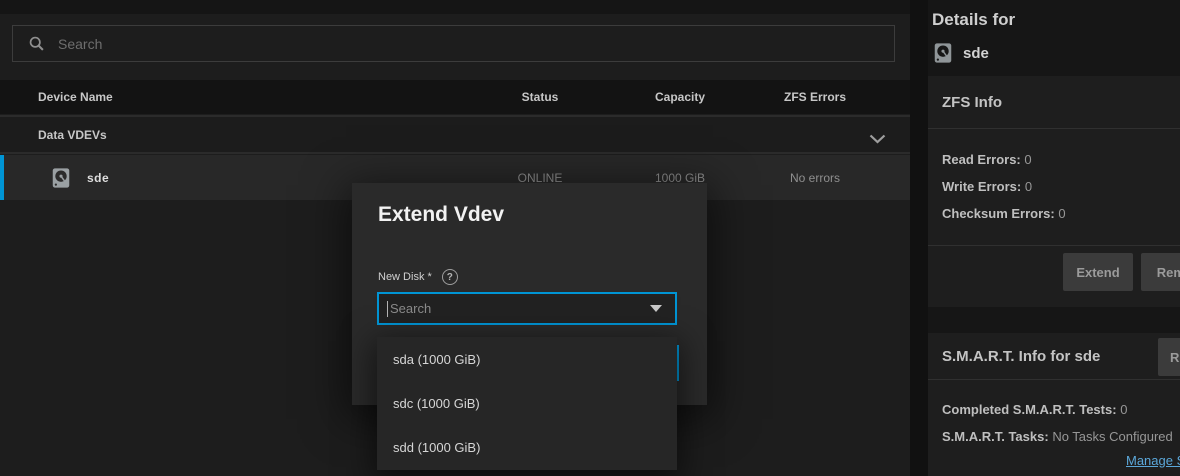  Describe the element at coordinates (411, 308) in the screenshot. I see `select-placeholder: Search` at that location.